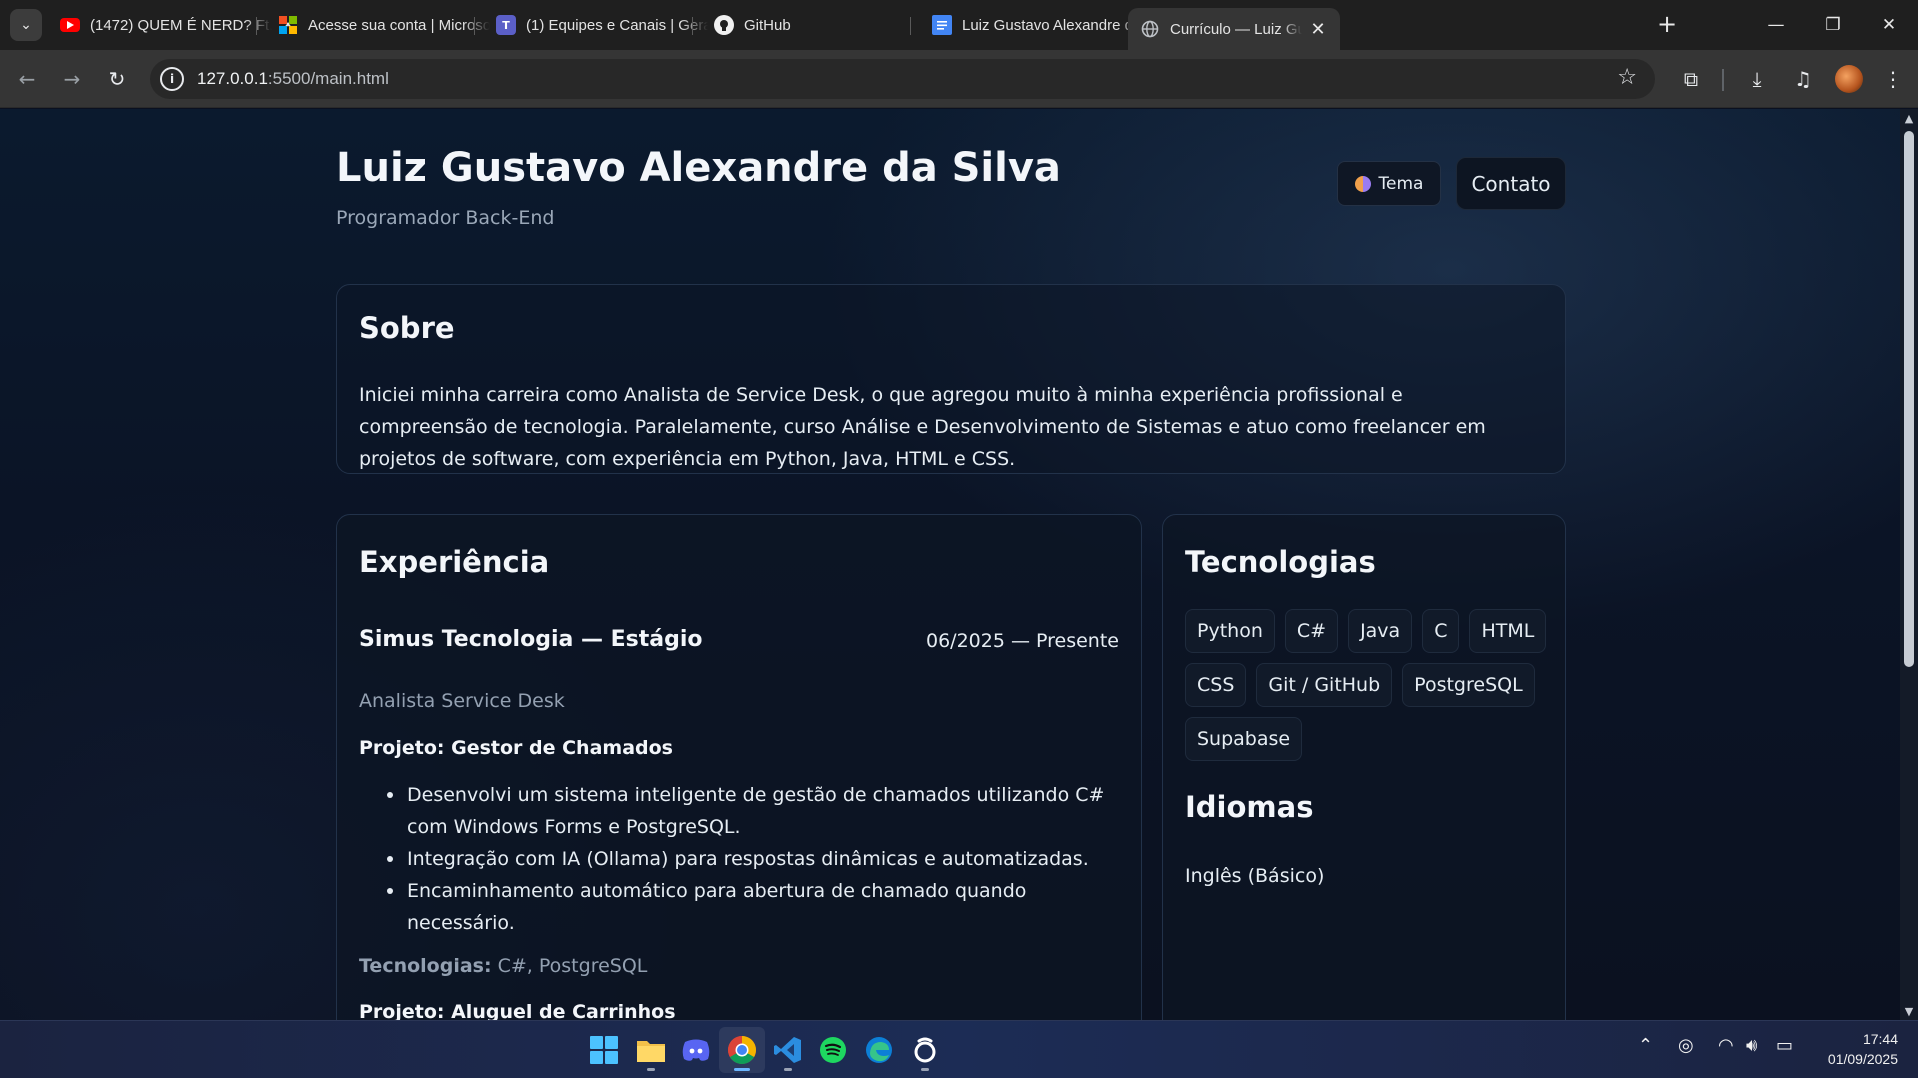 The image size is (1918, 1078). What do you see at coordinates (531, 639) in the screenshot?
I see `job-title: Simus Tecnologia — Estágio` at bounding box center [531, 639].